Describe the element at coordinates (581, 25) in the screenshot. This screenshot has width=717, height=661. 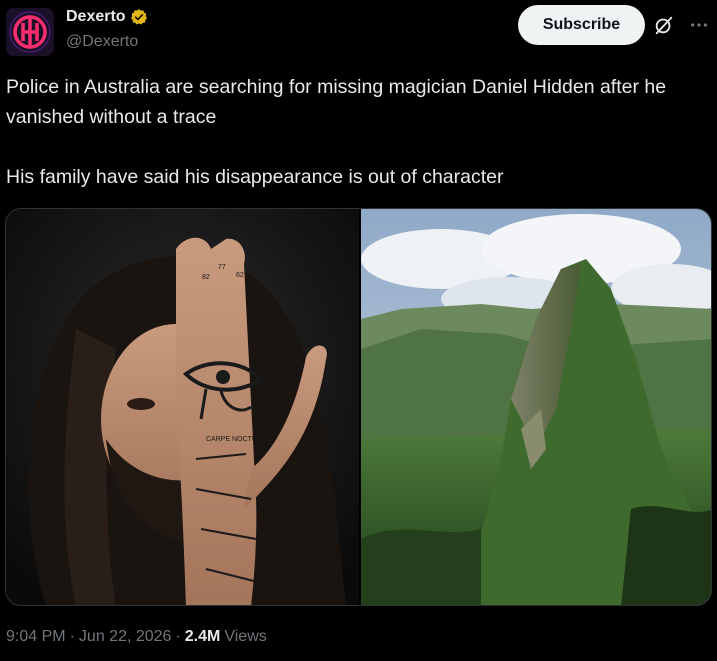
I see `subscribe-button: Subscribe` at that location.